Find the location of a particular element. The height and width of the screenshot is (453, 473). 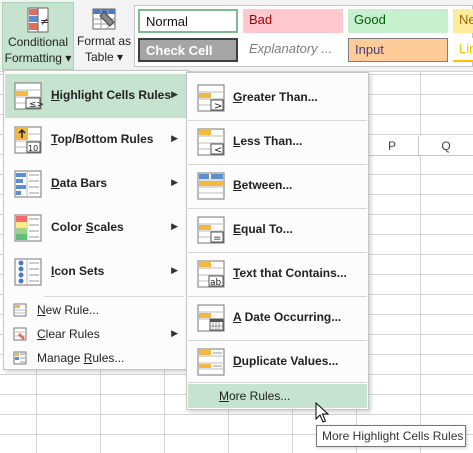

style-check-cell: Check Cell is located at coordinates (188, 50).